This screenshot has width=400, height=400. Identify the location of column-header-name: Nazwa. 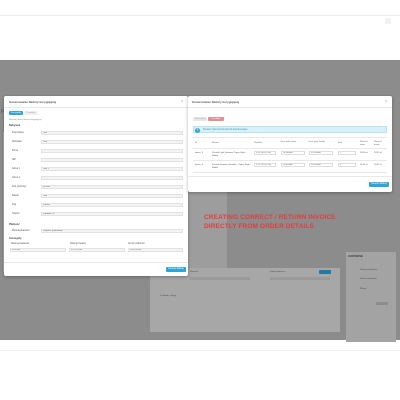
(215, 143).